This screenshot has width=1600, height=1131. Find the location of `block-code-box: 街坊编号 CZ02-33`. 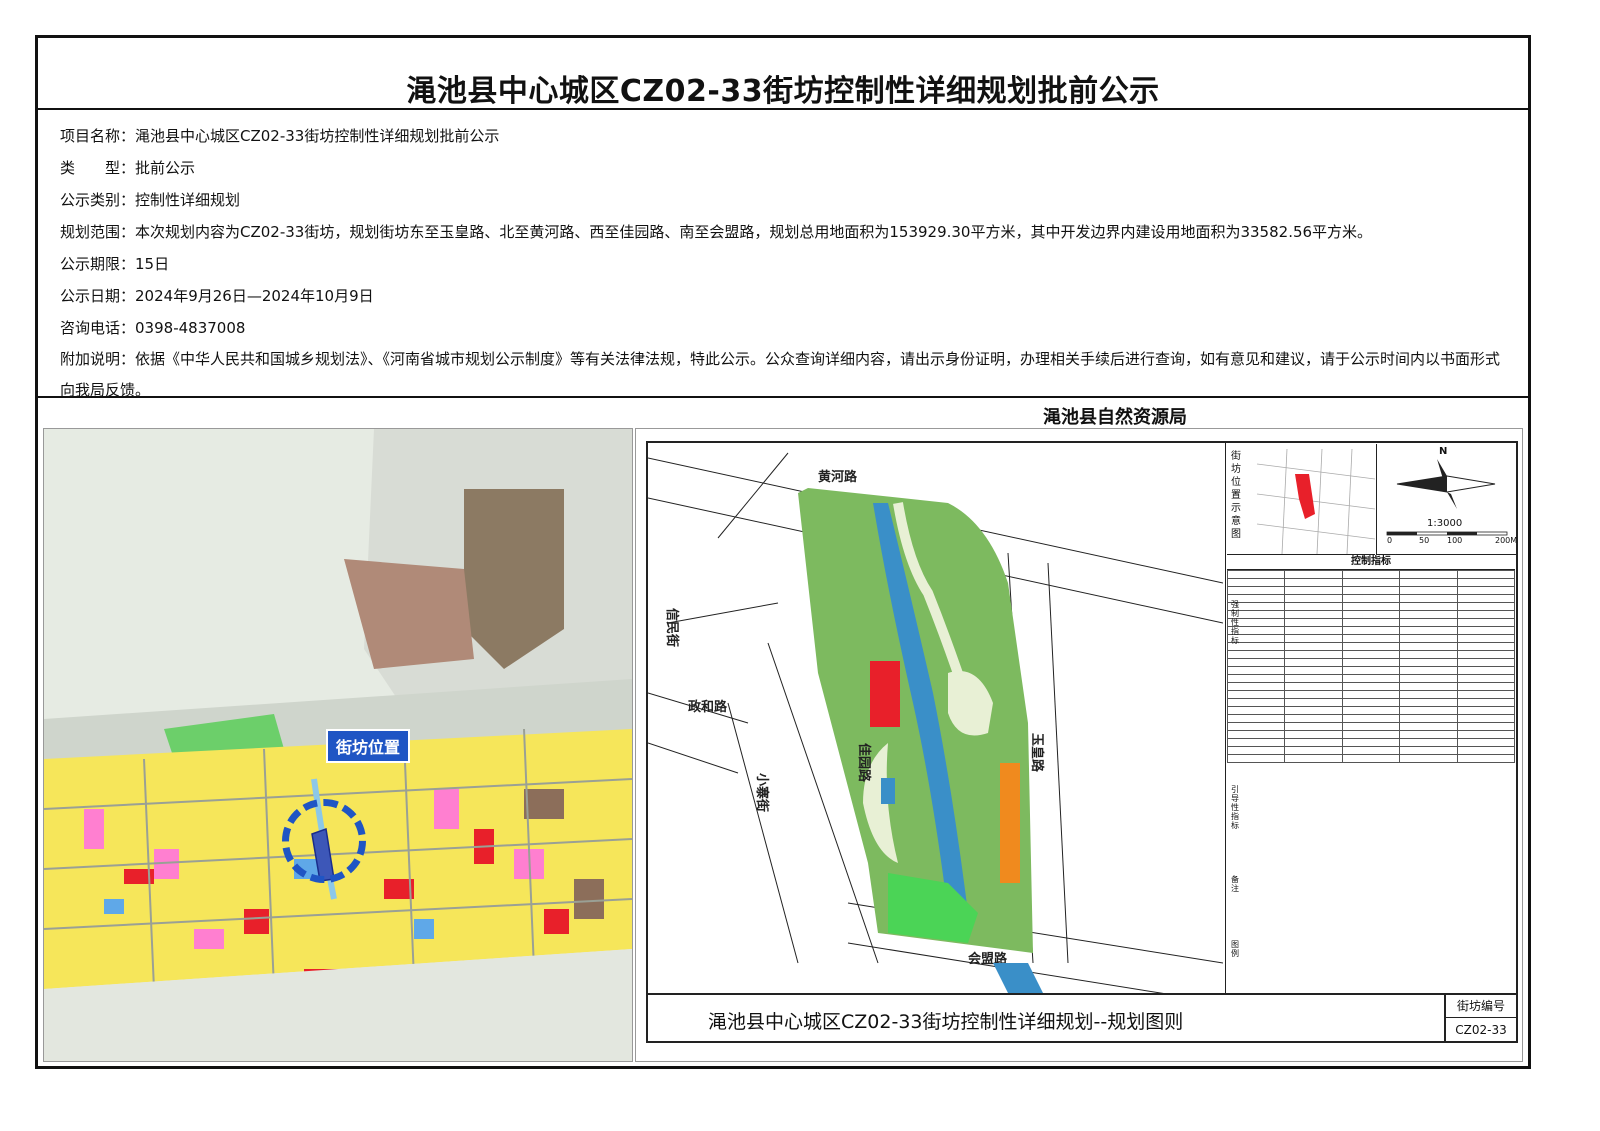

block-code-box: 街坊编号 CZ02-33 is located at coordinates (1480, 1019).